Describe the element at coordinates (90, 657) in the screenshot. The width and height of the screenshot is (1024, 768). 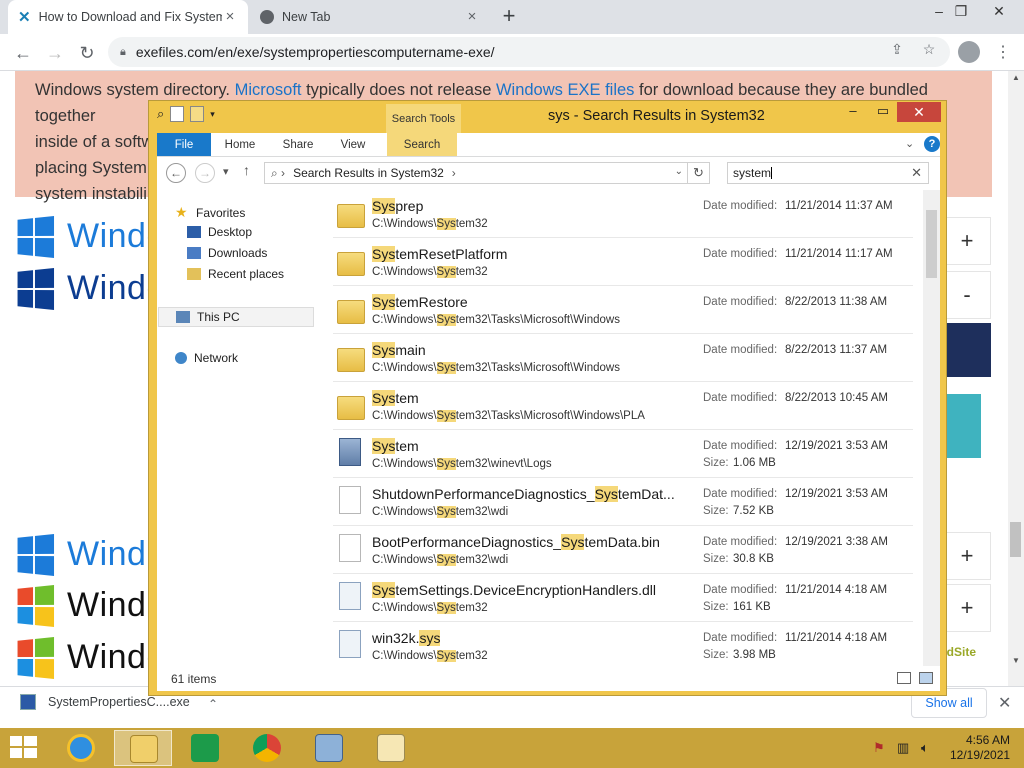
I see `windows-vista-link: Windo` at that location.